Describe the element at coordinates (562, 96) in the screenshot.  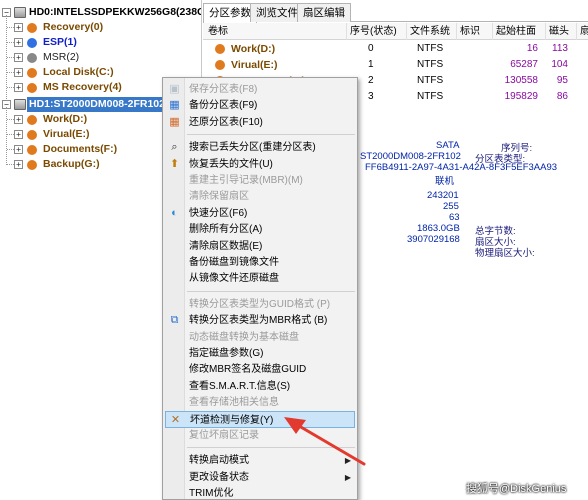
I see `head-value: 86` at that location.